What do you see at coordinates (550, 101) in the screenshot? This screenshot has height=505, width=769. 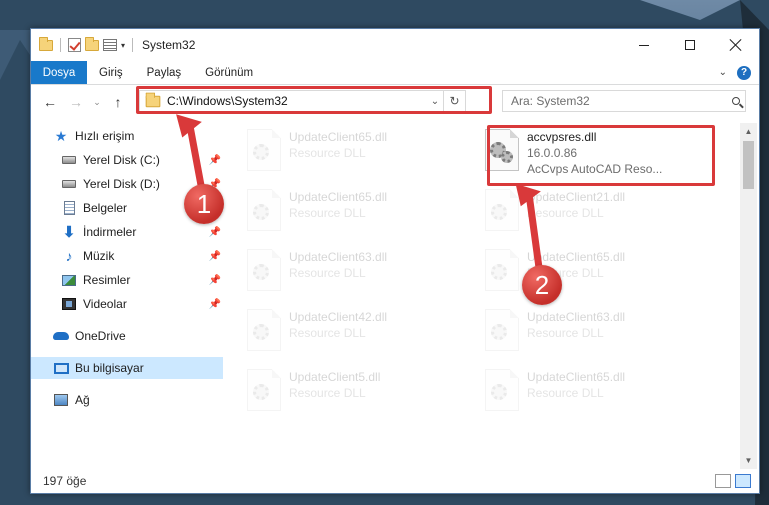 I see `search-placeholder: Ara: System32` at bounding box center [550, 101].